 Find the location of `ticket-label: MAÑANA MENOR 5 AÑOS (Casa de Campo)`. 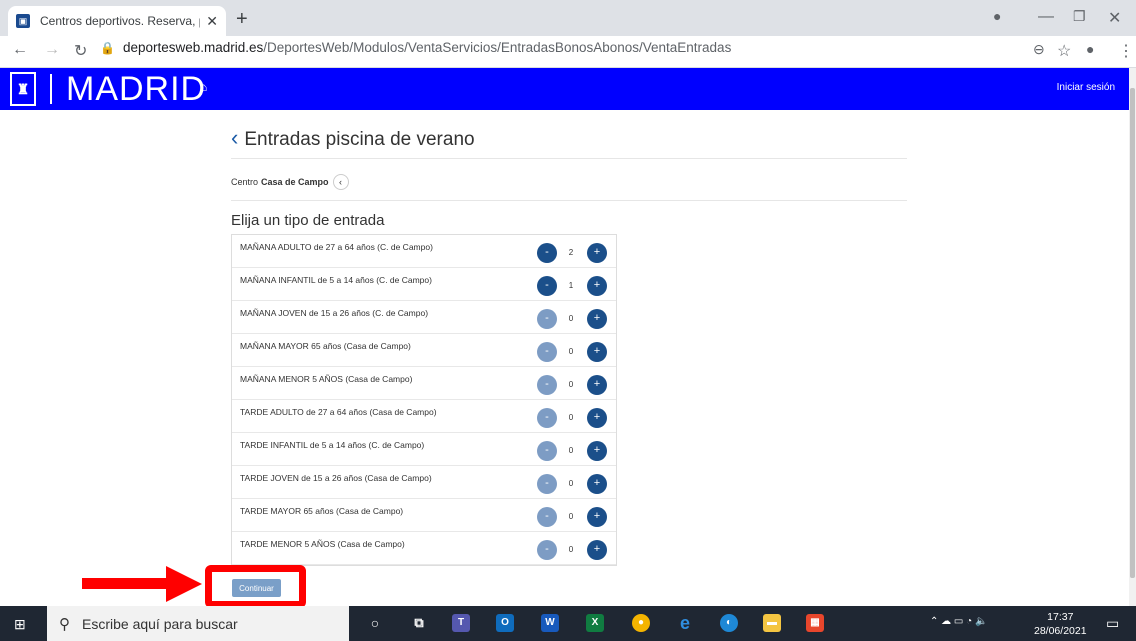

ticket-label: MAÑANA MENOR 5 AÑOS (Casa de Campo) is located at coordinates (326, 379).